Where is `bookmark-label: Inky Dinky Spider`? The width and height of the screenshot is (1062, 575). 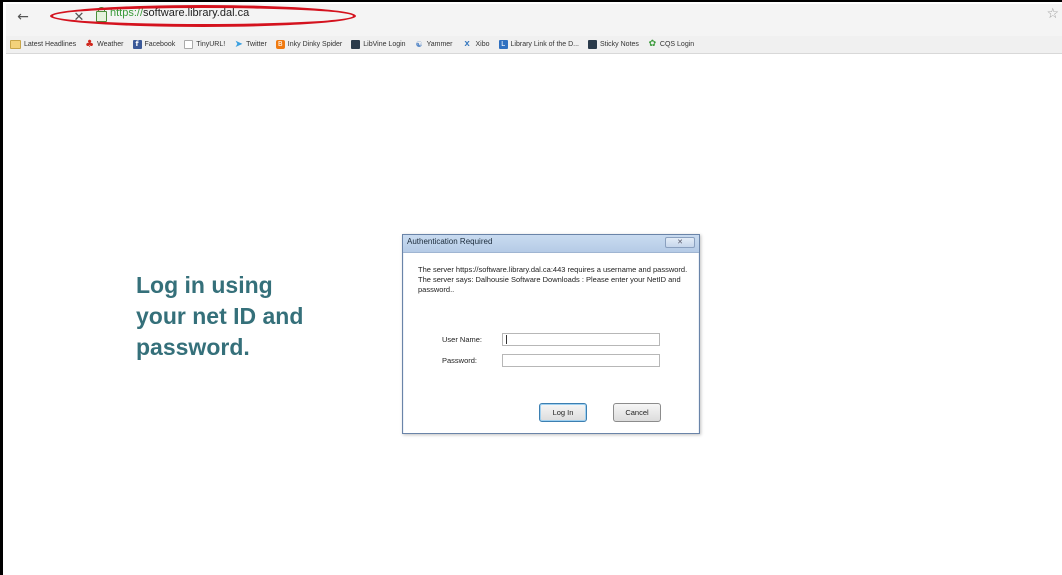
bookmark-label: Inky Dinky Spider is located at coordinates (315, 44).